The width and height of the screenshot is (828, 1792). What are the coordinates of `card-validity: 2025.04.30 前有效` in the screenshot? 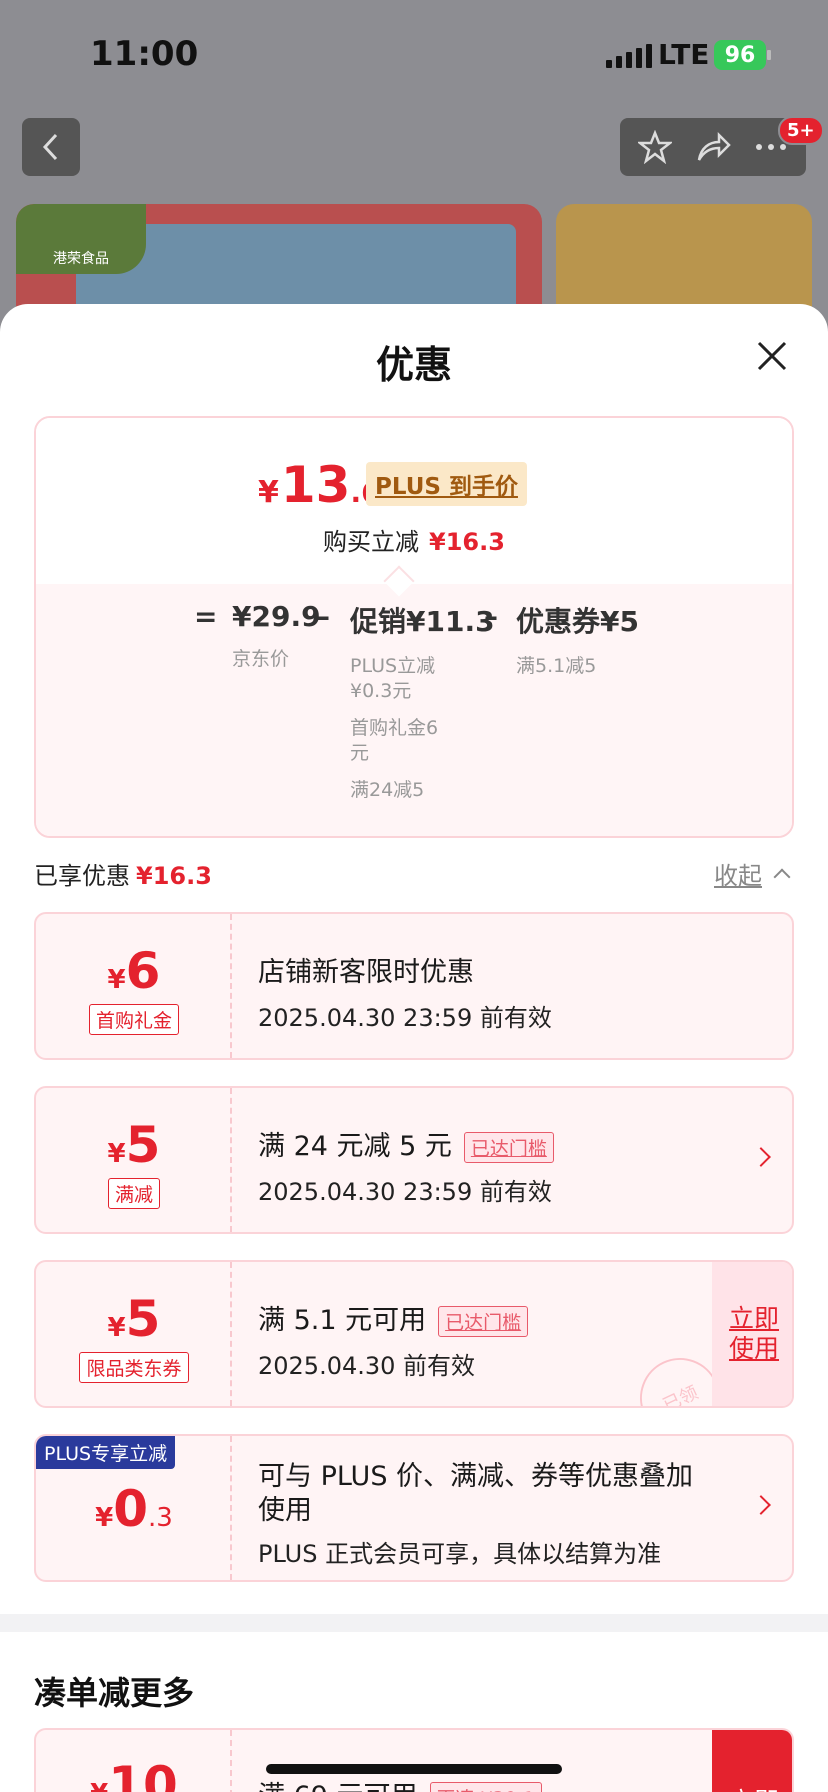 It's located at (367, 1366).